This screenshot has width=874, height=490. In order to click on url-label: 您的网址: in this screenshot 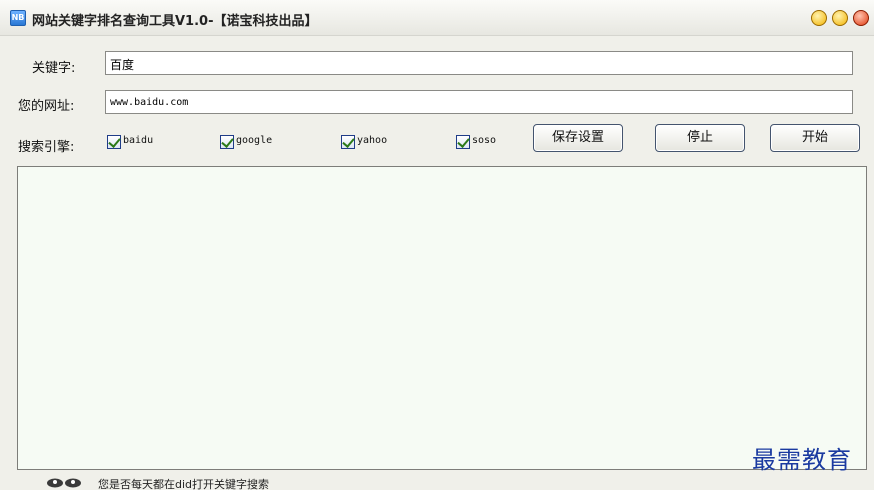, I will do `click(46, 106)`.